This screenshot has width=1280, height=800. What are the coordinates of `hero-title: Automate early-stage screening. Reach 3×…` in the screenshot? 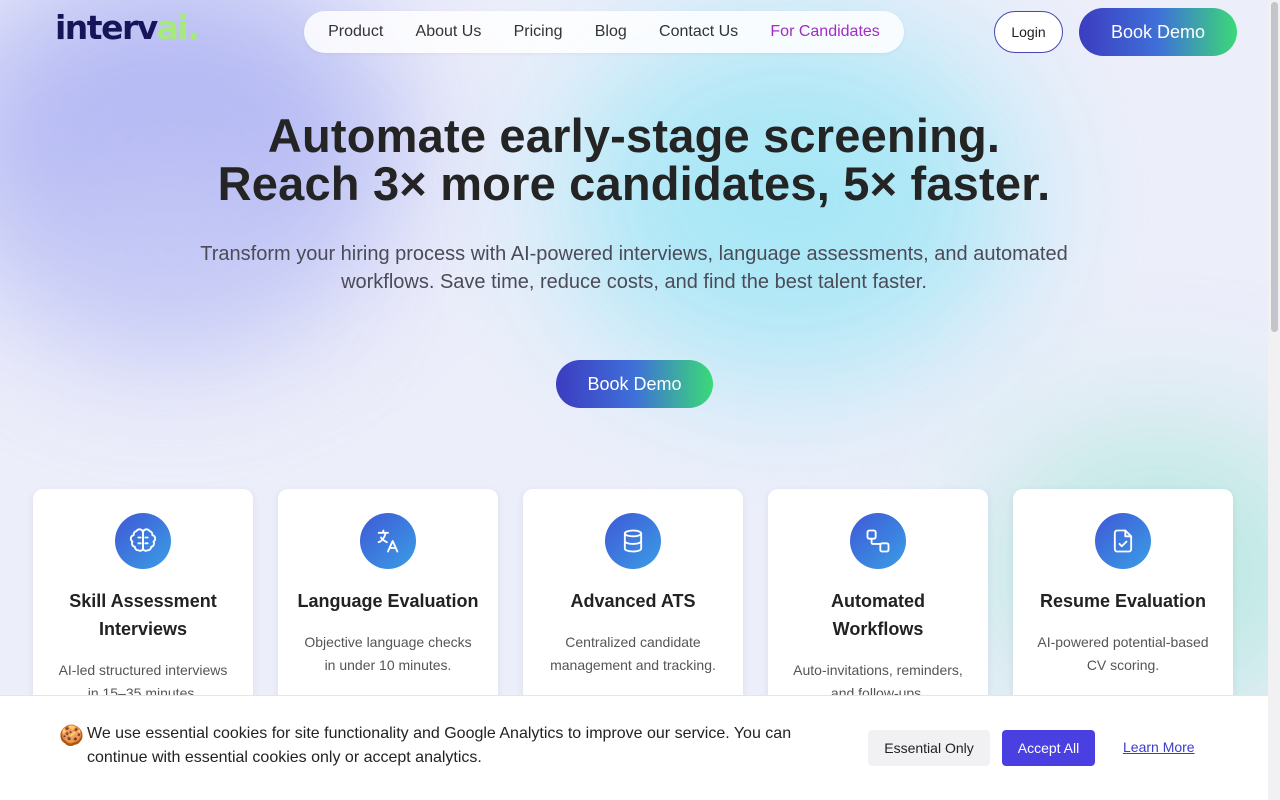 It's located at (634, 160).